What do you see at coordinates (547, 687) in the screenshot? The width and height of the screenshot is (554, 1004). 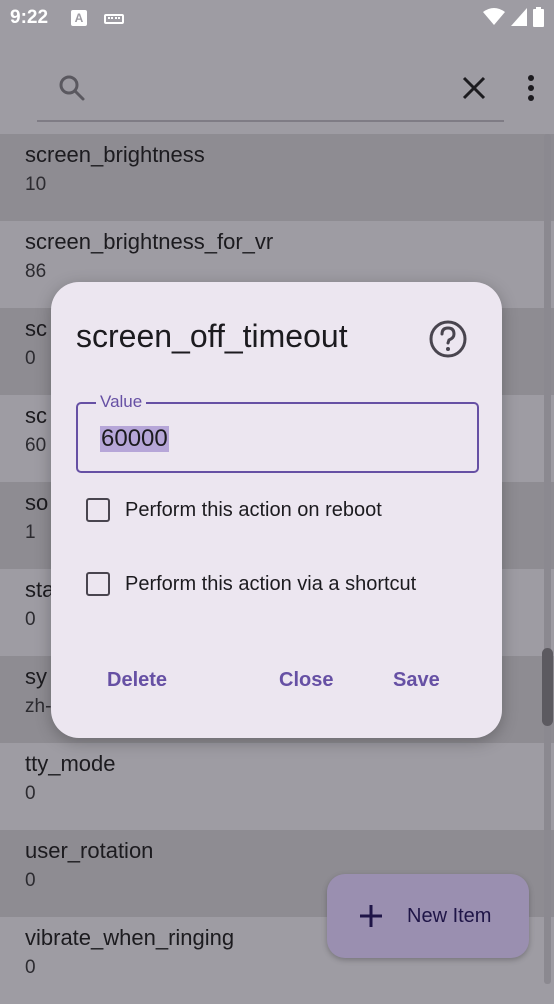 I see `scrollbar-thumb` at bounding box center [547, 687].